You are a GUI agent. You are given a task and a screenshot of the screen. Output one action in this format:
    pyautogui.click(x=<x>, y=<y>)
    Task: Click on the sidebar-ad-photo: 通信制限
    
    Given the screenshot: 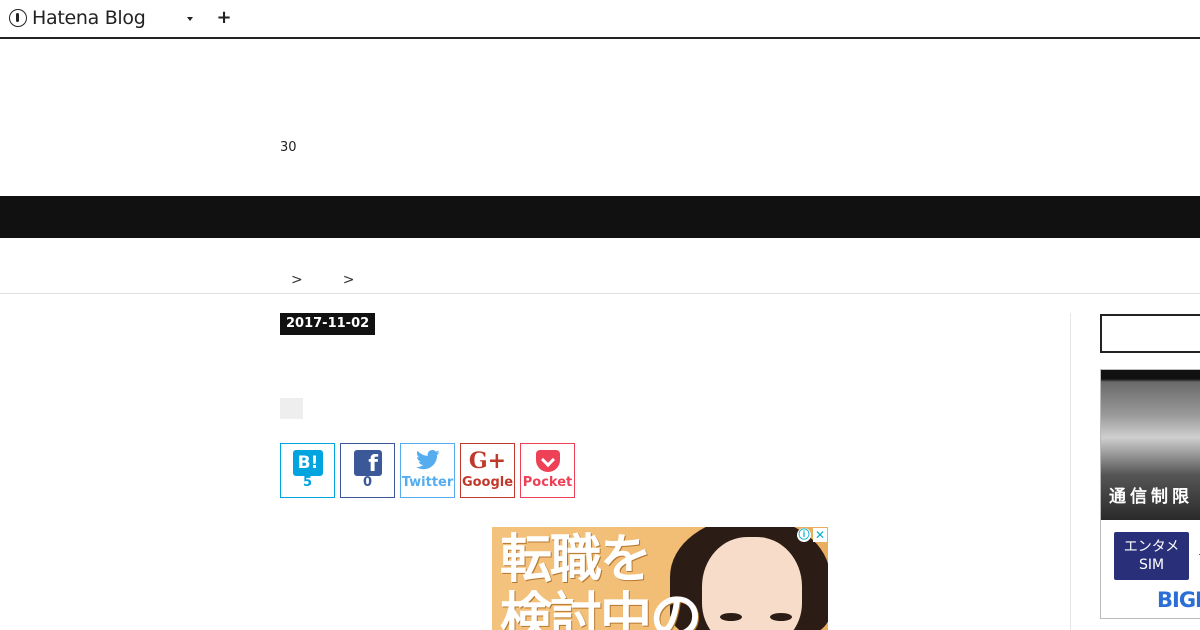 What is the action you would take?
    pyautogui.click(x=1150, y=445)
    